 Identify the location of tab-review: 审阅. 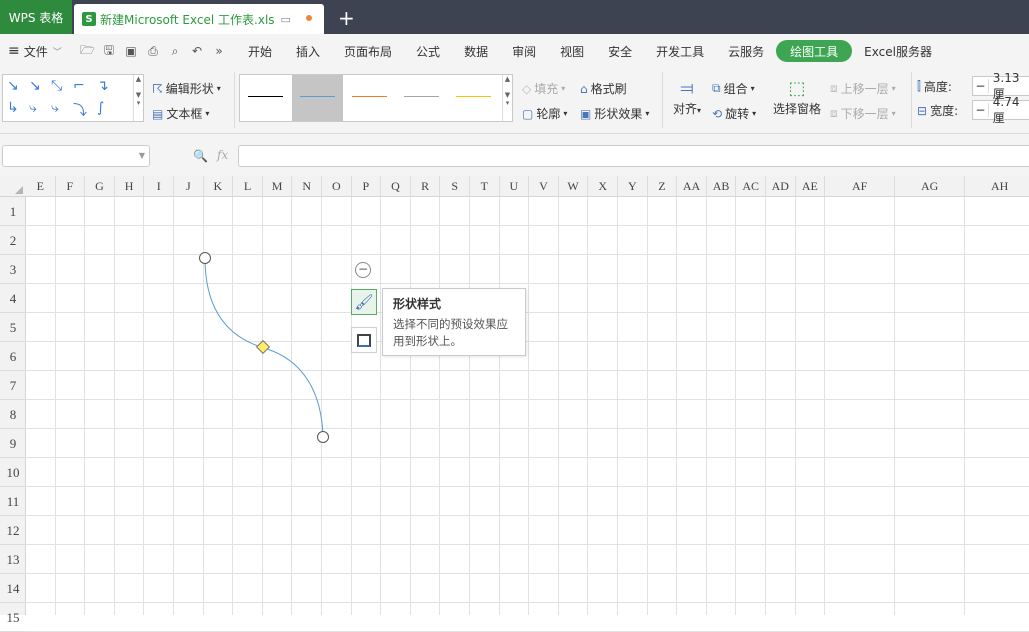
(524, 51).